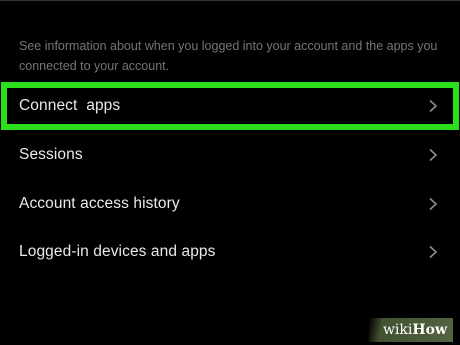 The height and width of the screenshot is (345, 460). Describe the element at coordinates (429, 330) in the screenshot. I see `watermark-how: How` at that location.